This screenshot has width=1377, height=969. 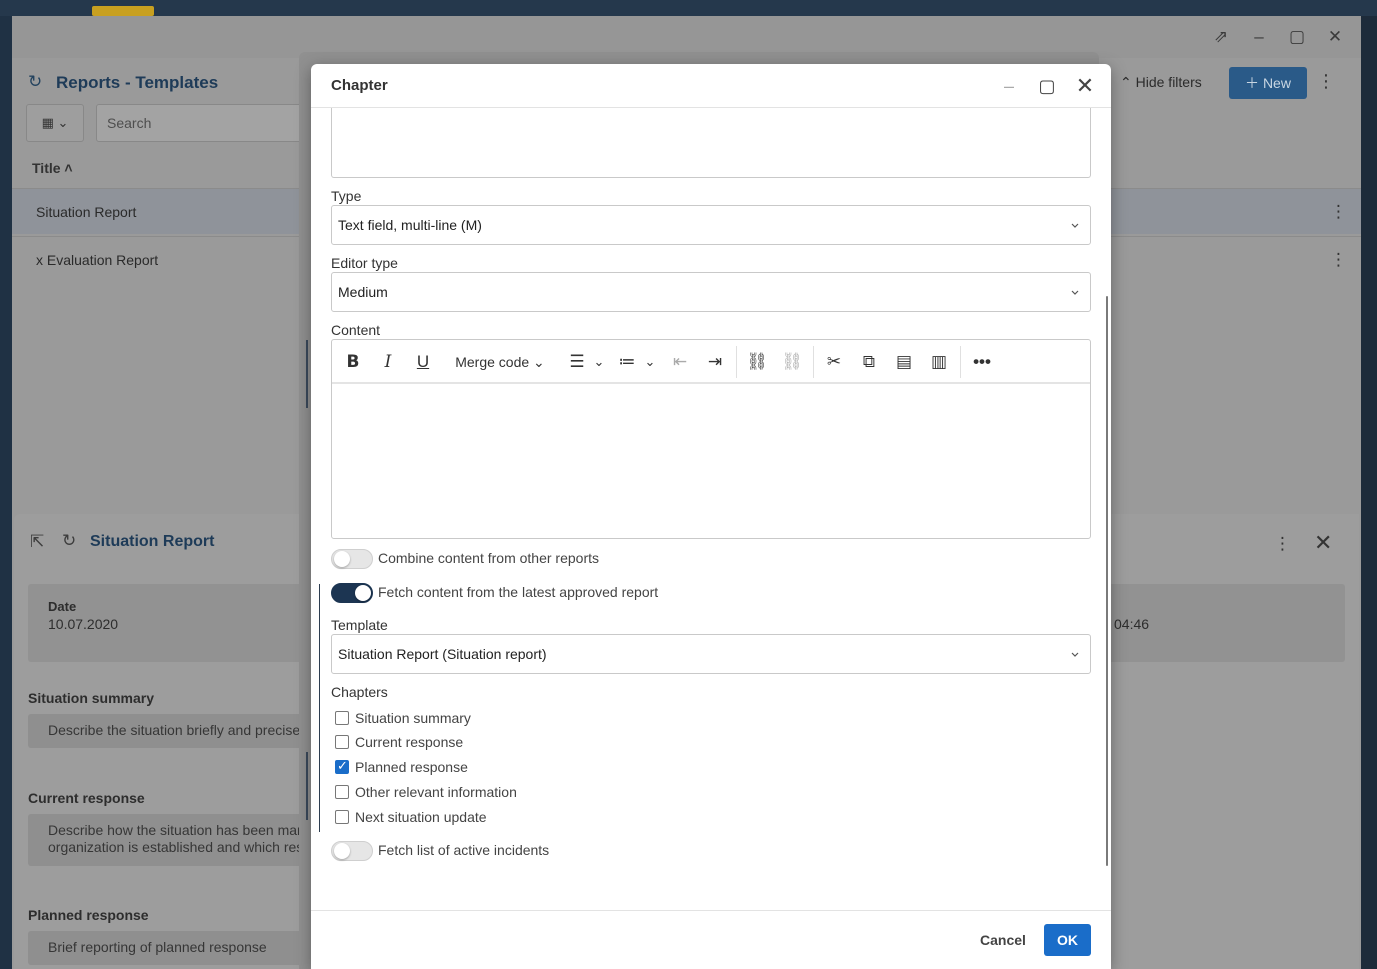 I want to click on template-label: Template, so click(x=359, y=625).